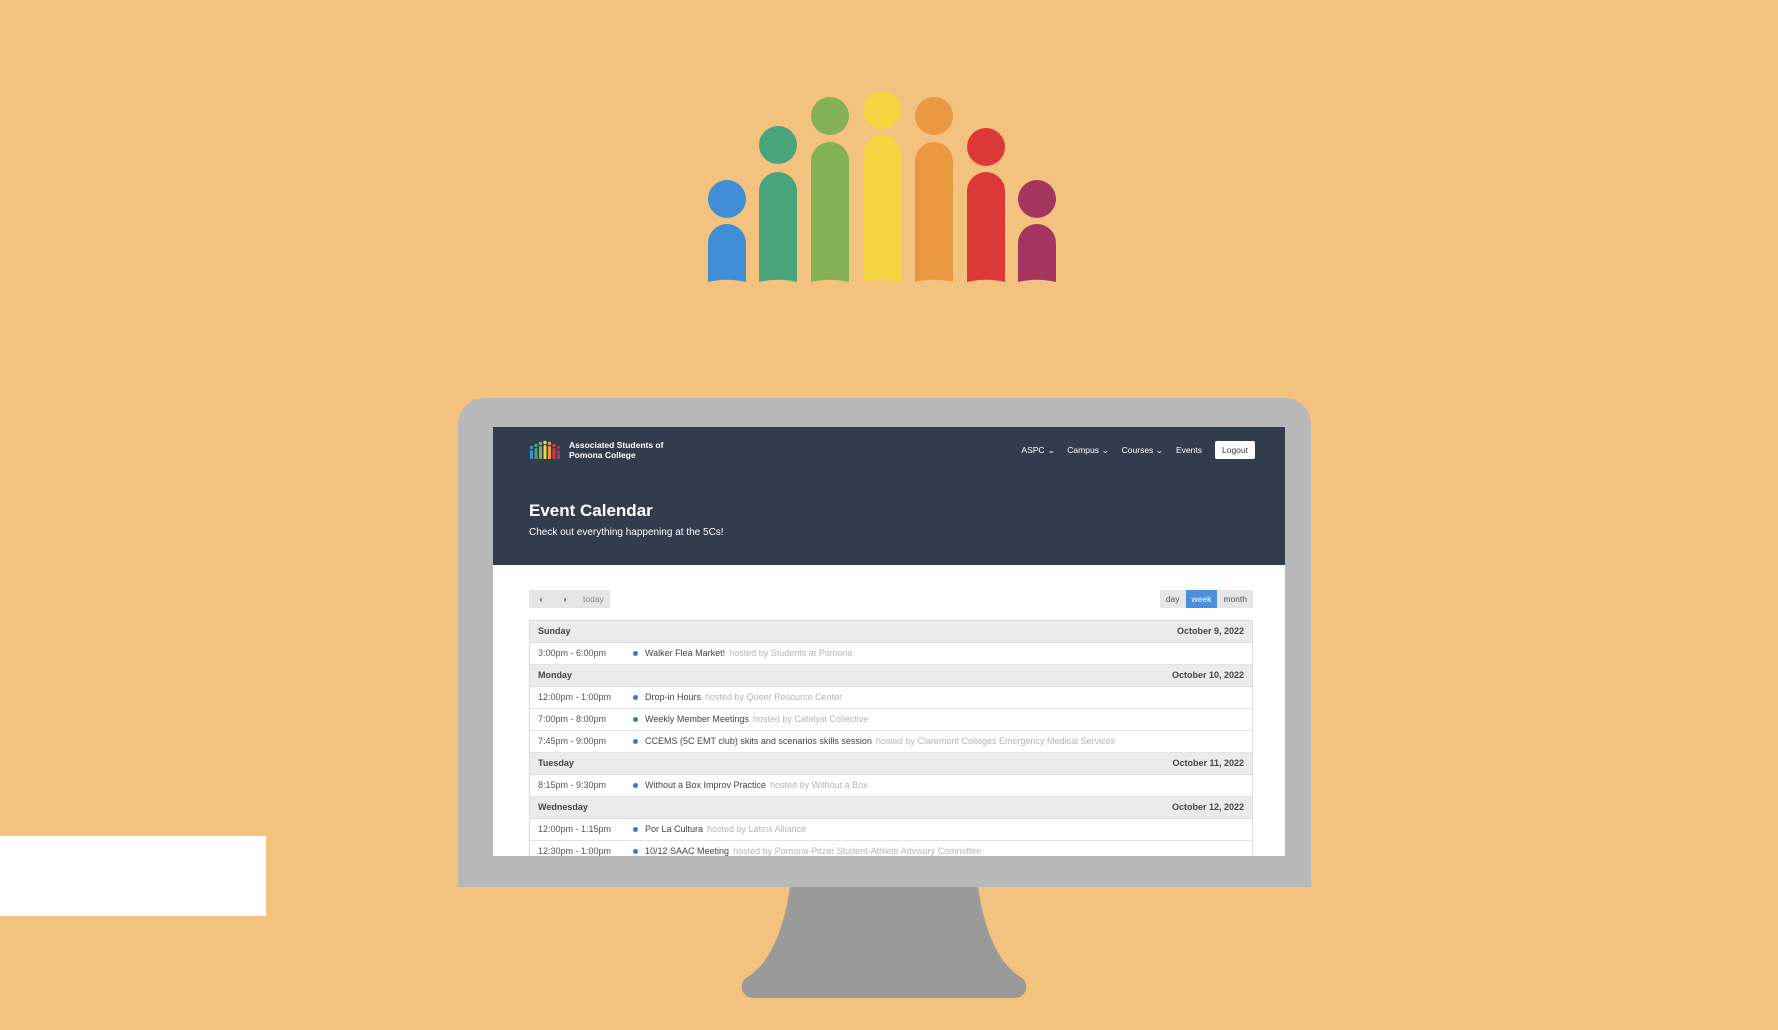 Image resolution: width=1778 pixels, height=1030 pixels. I want to click on event-title: Weekly Member Meetings, so click(697, 719).